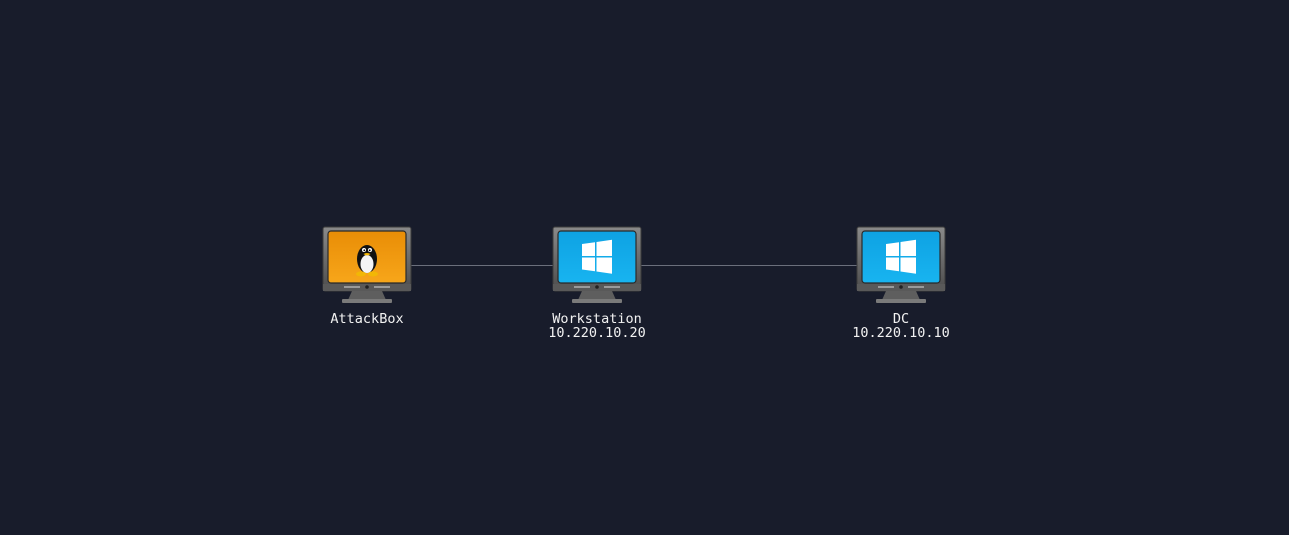  I want to click on node-workstation: Workstation 10.220.10.20, so click(597, 283).